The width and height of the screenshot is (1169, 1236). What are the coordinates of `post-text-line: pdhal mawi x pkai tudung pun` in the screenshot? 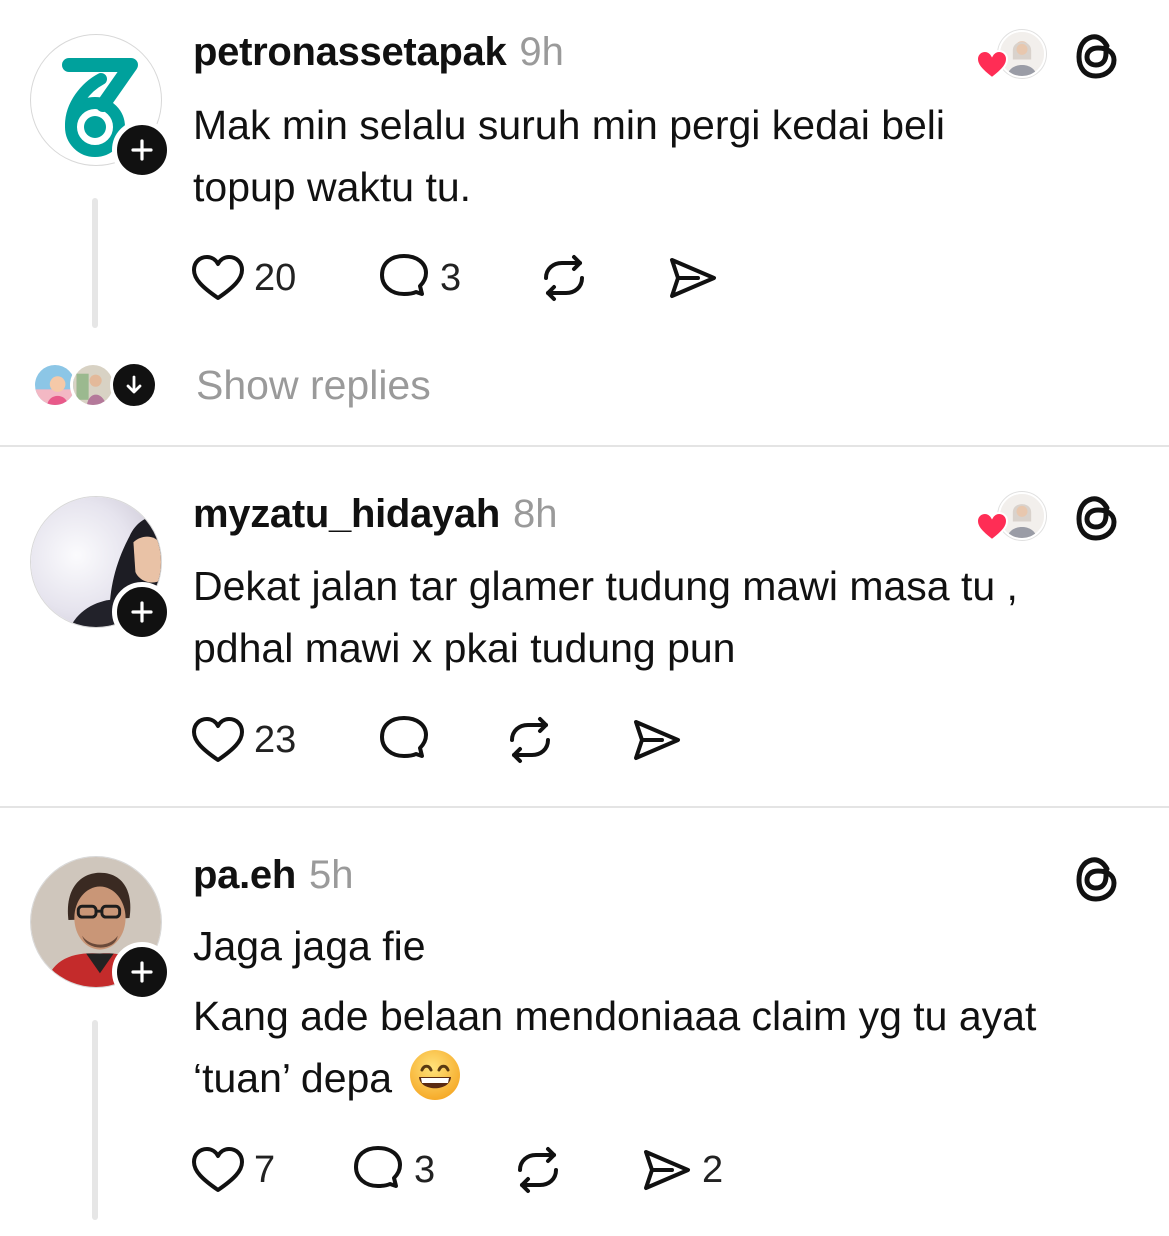 It's located at (464, 648).